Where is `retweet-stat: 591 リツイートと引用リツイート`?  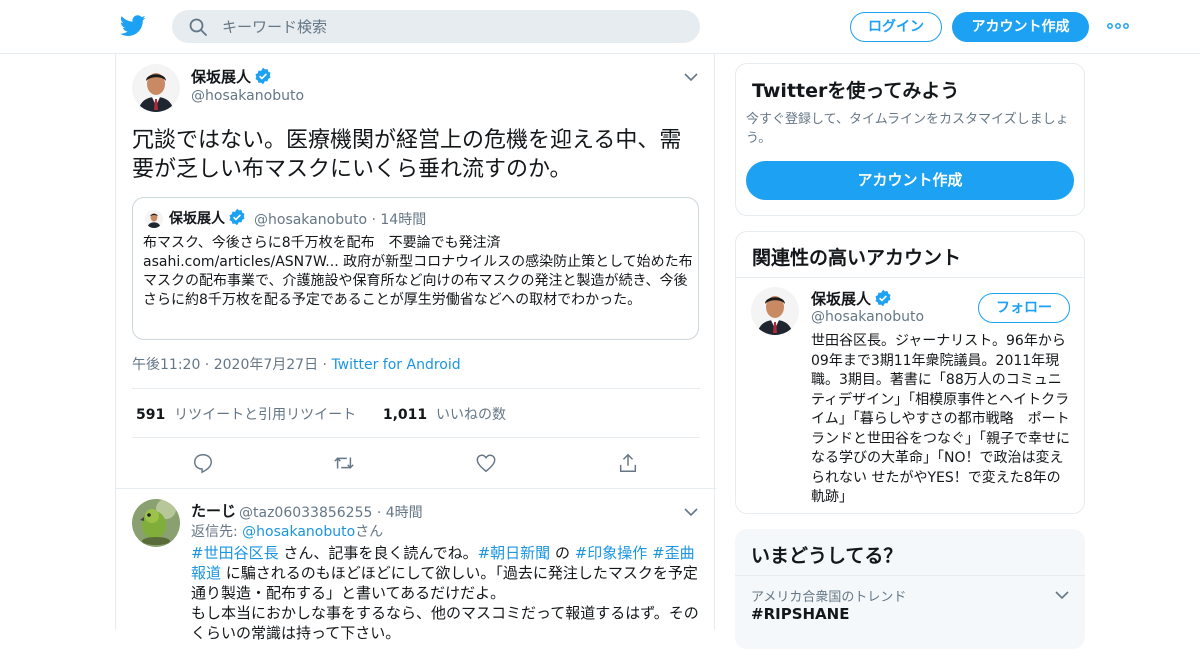 retweet-stat: 591 リツイートと引用リツイート is located at coordinates (246, 415).